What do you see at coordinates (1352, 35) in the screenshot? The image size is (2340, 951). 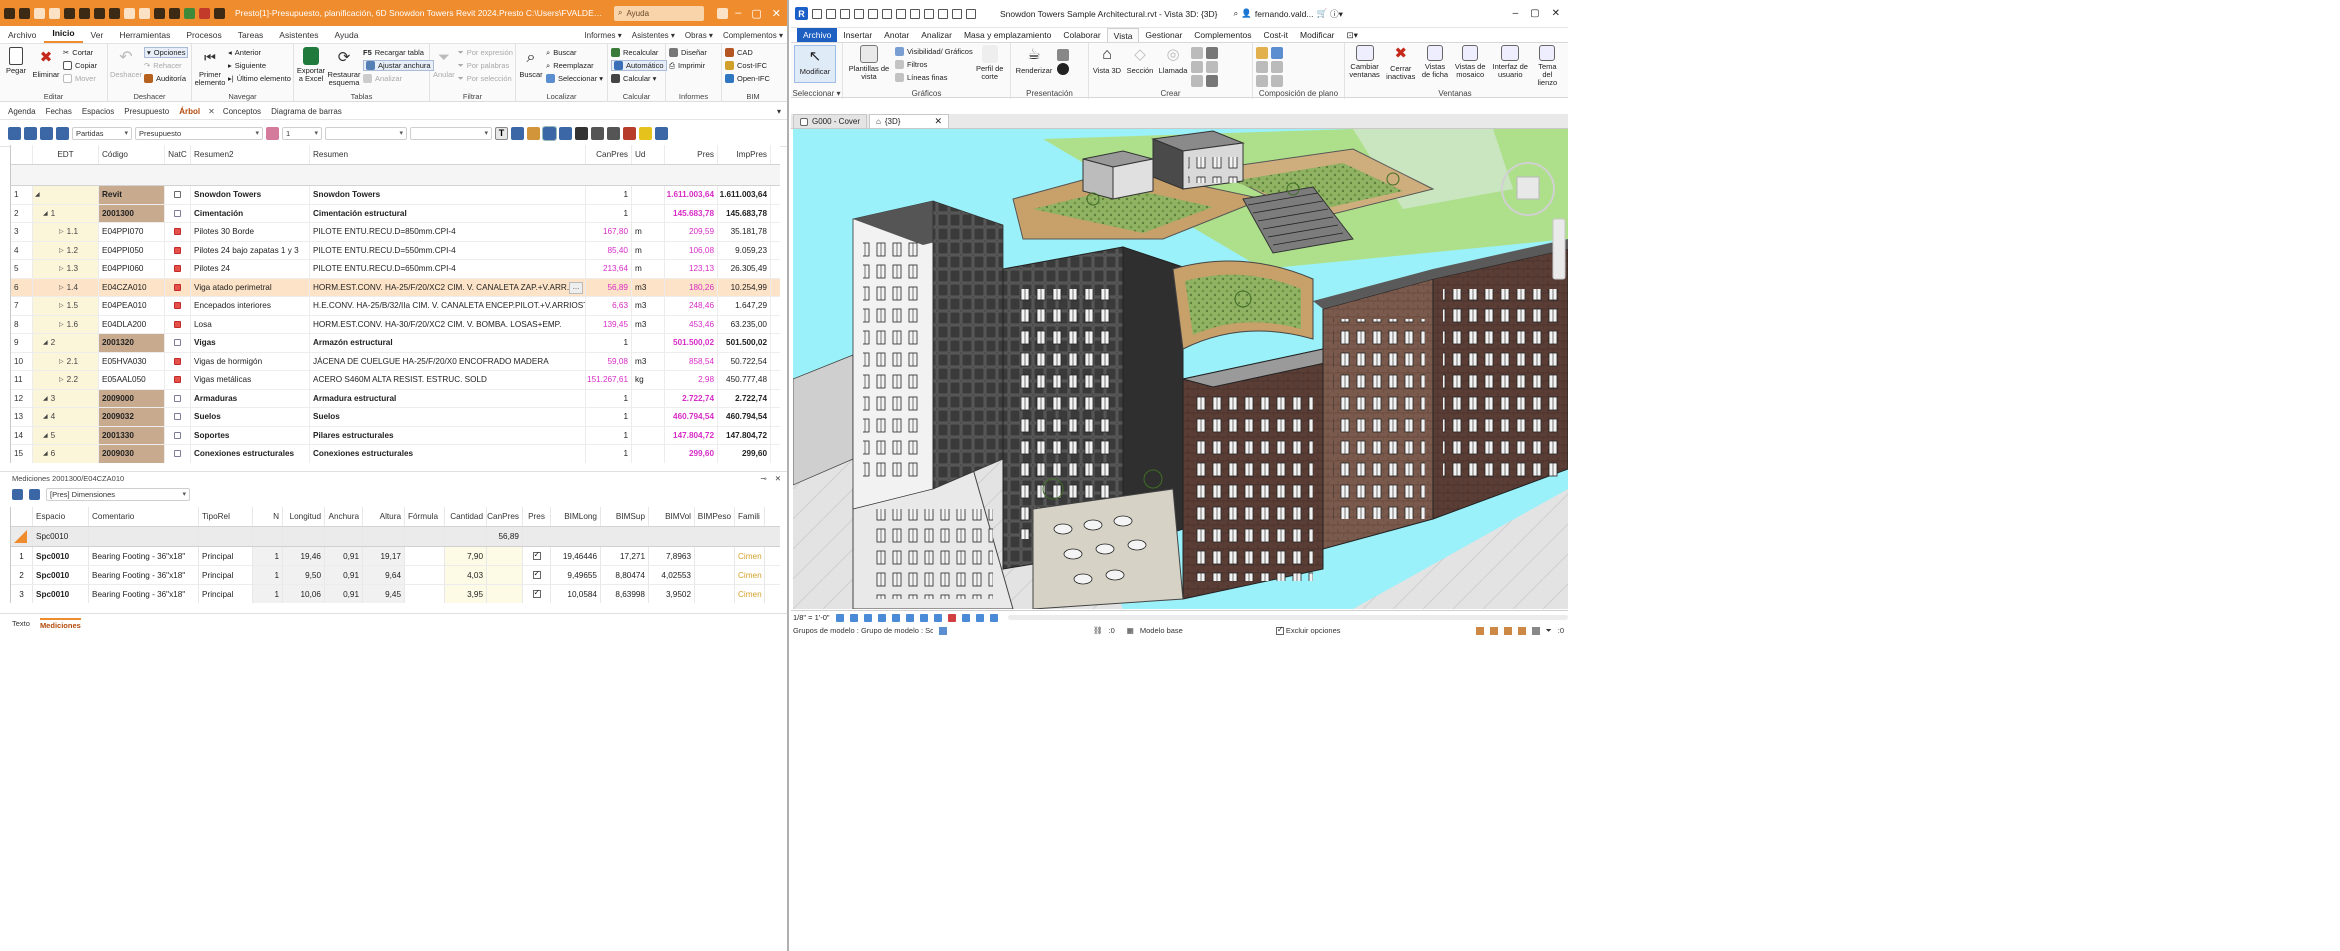 I see `rmenu-extra-icon: ⊡▾` at bounding box center [1352, 35].